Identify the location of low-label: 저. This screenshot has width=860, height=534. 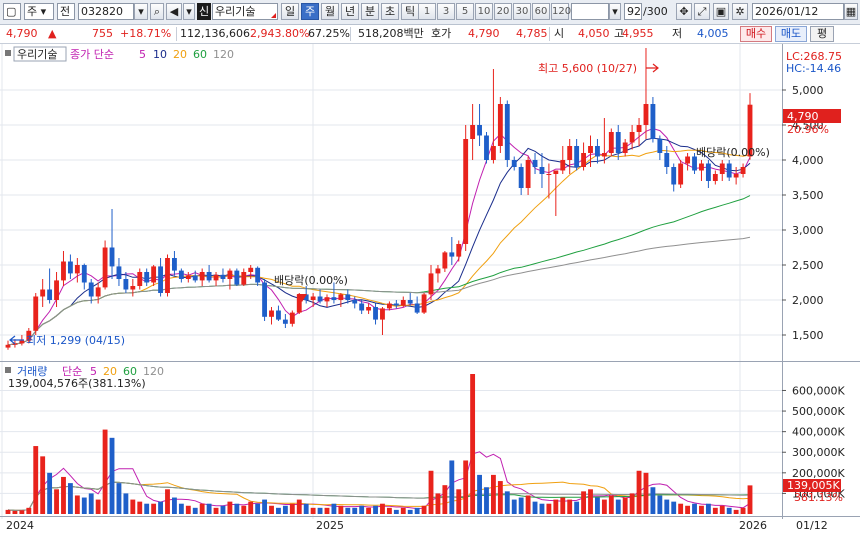
(677, 33).